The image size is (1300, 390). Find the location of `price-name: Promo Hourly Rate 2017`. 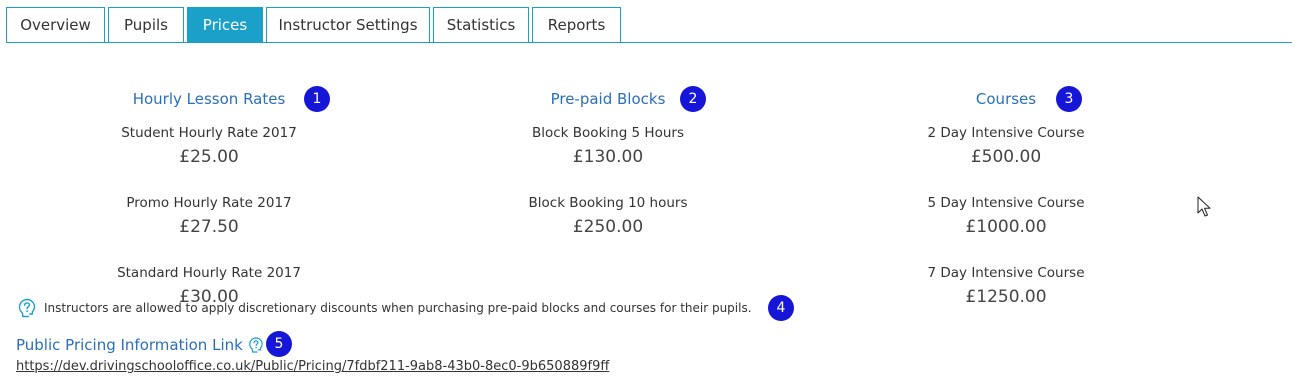

price-name: Promo Hourly Rate 2017 is located at coordinates (209, 203).